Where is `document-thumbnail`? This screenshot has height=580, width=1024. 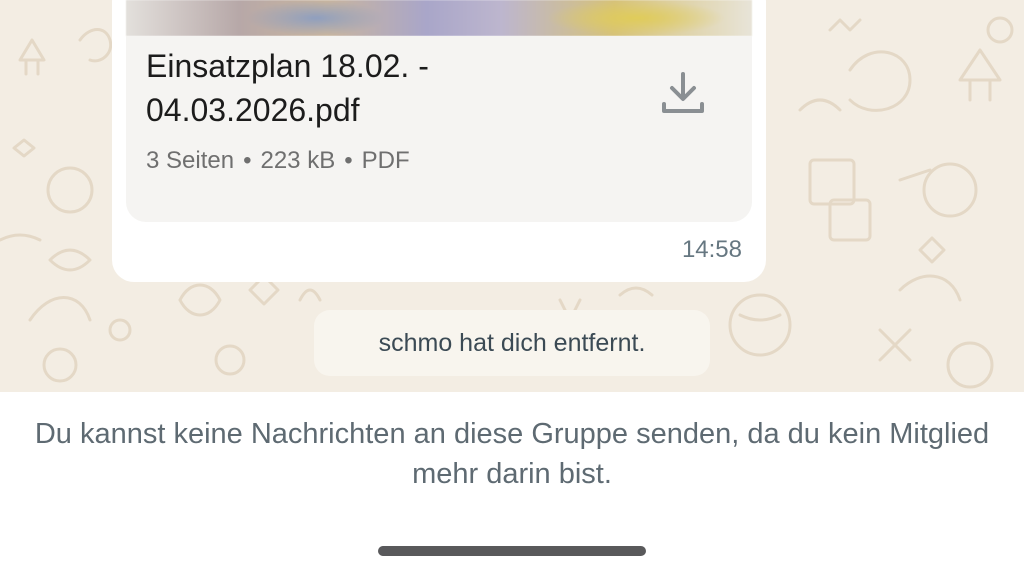 document-thumbnail is located at coordinates (439, 18).